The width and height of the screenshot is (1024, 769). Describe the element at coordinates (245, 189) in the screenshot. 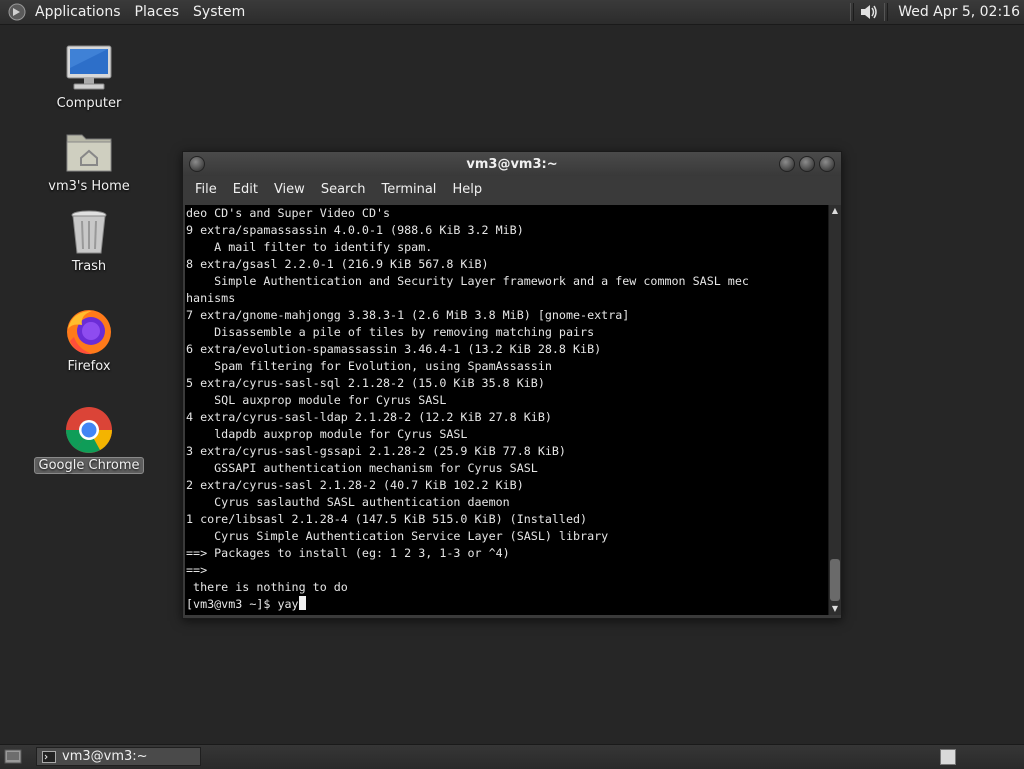

I see `menu-edit: Edit` at that location.